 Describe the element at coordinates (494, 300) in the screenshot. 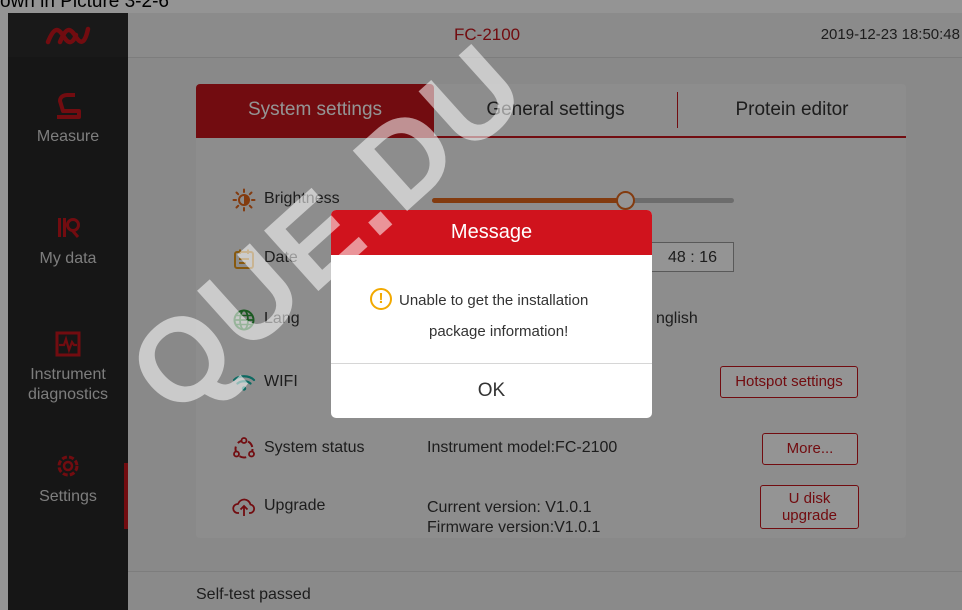

I see `dialog-message-line-1: Unable to get the installation` at that location.